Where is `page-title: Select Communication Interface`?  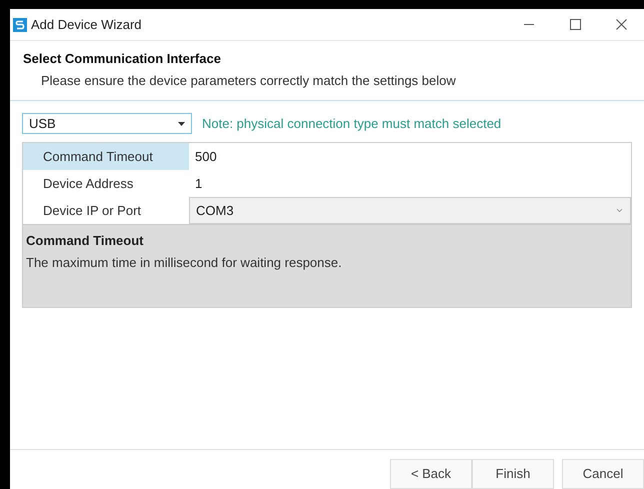 page-title: Select Communication Interface is located at coordinates (122, 59).